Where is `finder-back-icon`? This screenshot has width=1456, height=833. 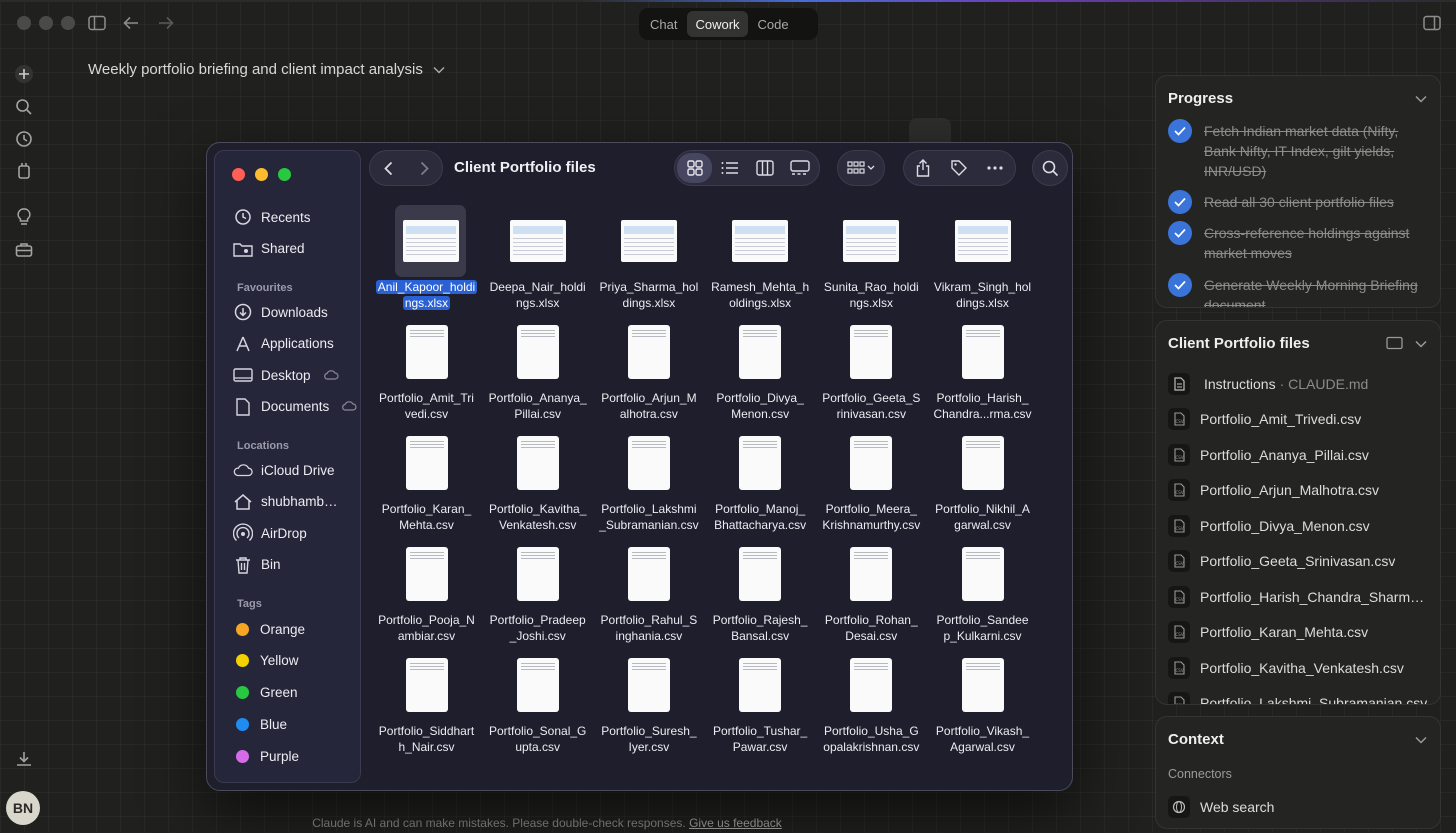 finder-back-icon is located at coordinates (388, 168).